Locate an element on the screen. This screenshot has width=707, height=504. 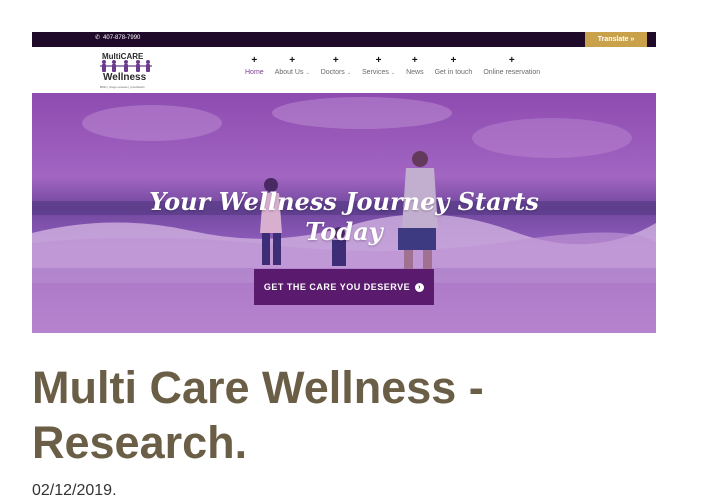
cta-label: GET THE CARE YOU DESERVE is located at coordinates (337, 287).